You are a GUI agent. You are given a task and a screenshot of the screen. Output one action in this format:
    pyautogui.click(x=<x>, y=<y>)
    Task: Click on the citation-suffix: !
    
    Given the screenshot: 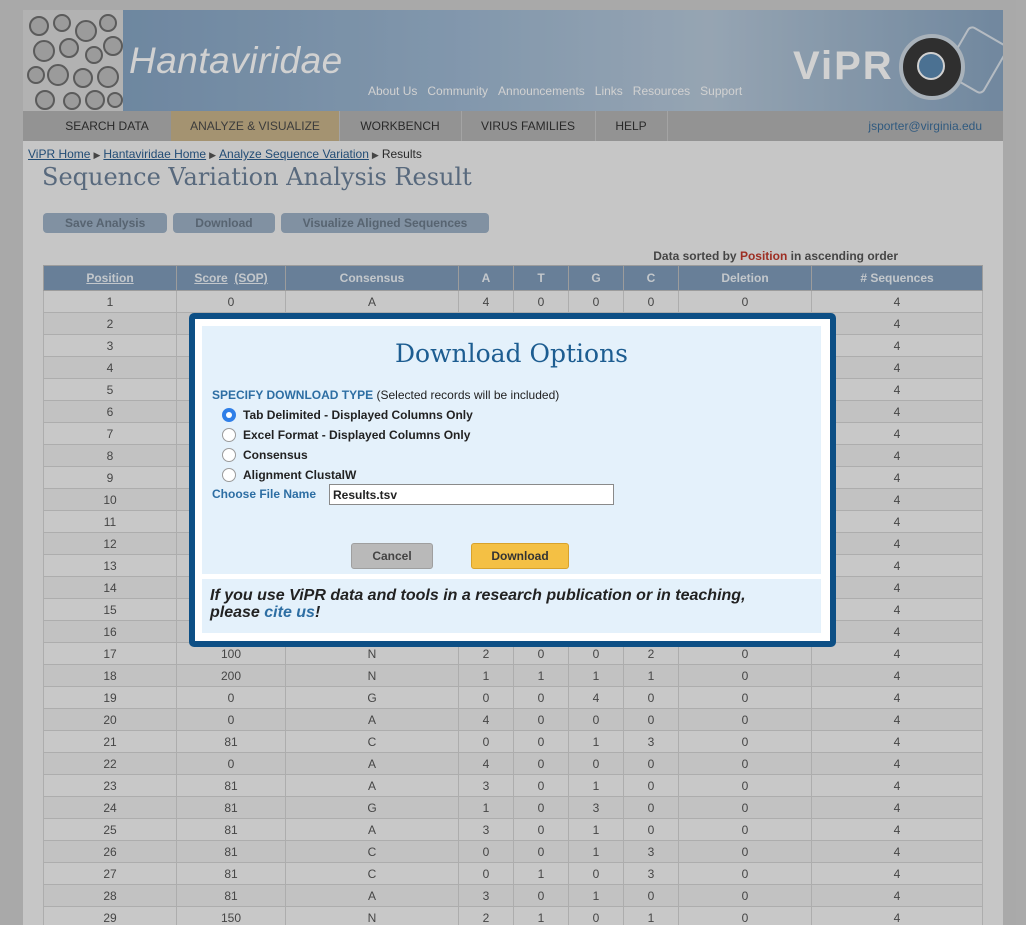 What is the action you would take?
    pyautogui.click(x=317, y=612)
    